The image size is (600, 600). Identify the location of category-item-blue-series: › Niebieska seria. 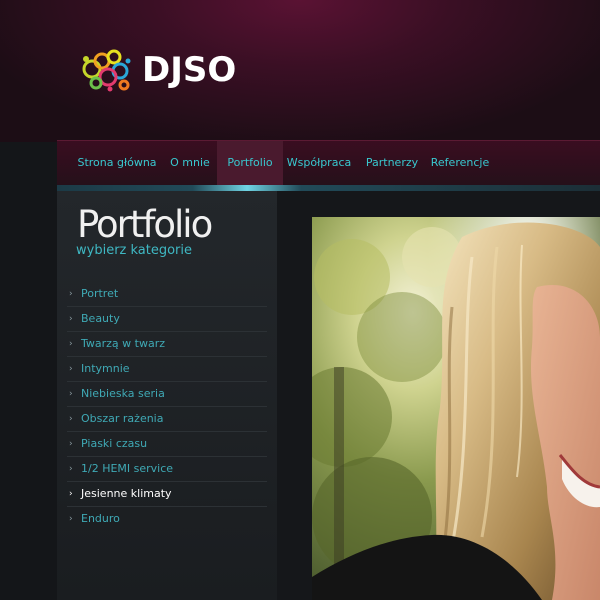
(167, 394).